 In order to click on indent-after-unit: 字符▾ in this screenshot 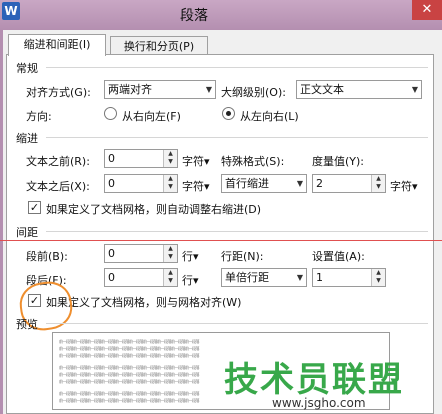, I will do `click(196, 186)`.